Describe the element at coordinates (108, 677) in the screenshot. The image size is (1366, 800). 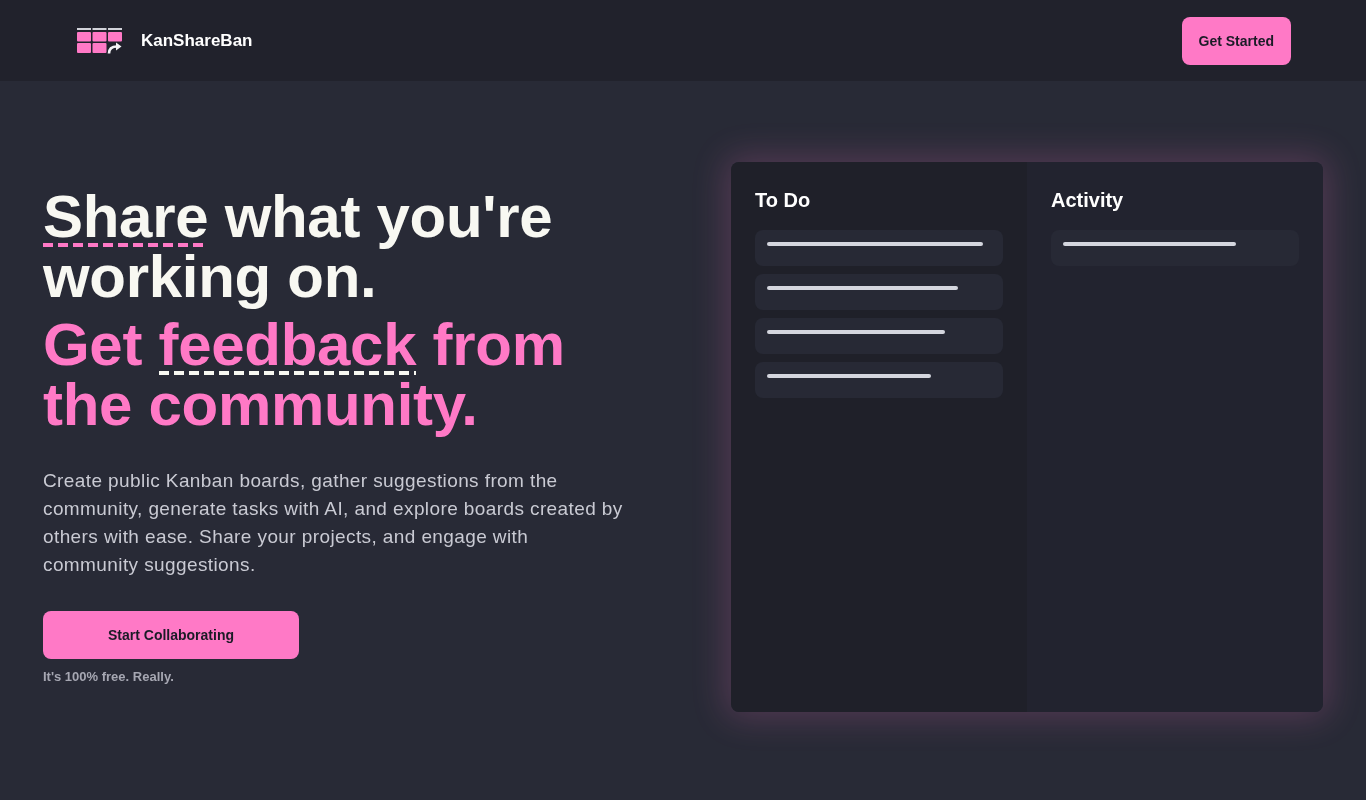
I see `free-note-text: It's 100% free. Really.` at that location.